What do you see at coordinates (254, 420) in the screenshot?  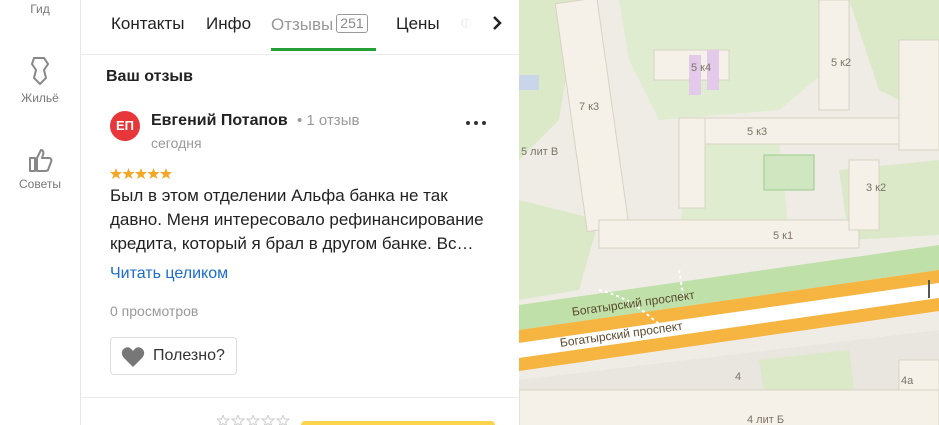 I see `rate-stars-input` at bounding box center [254, 420].